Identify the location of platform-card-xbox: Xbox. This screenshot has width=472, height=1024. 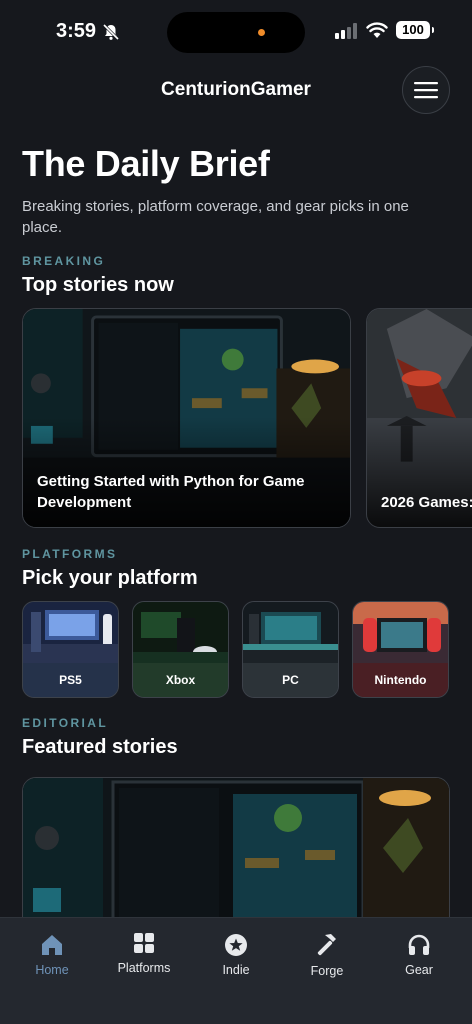
(180, 649).